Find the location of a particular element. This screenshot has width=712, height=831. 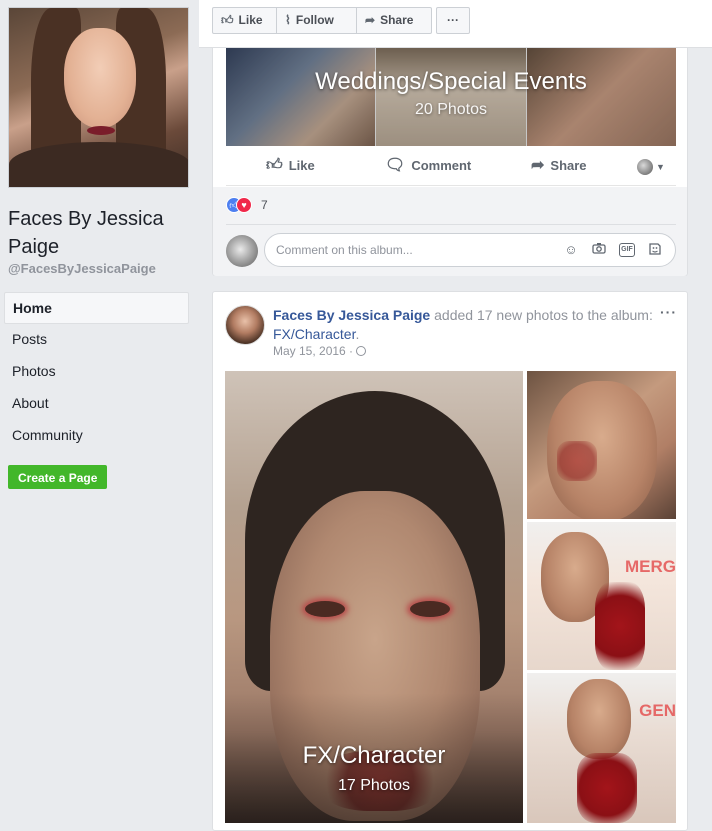

right-rail is located at coordinates (706, 436).